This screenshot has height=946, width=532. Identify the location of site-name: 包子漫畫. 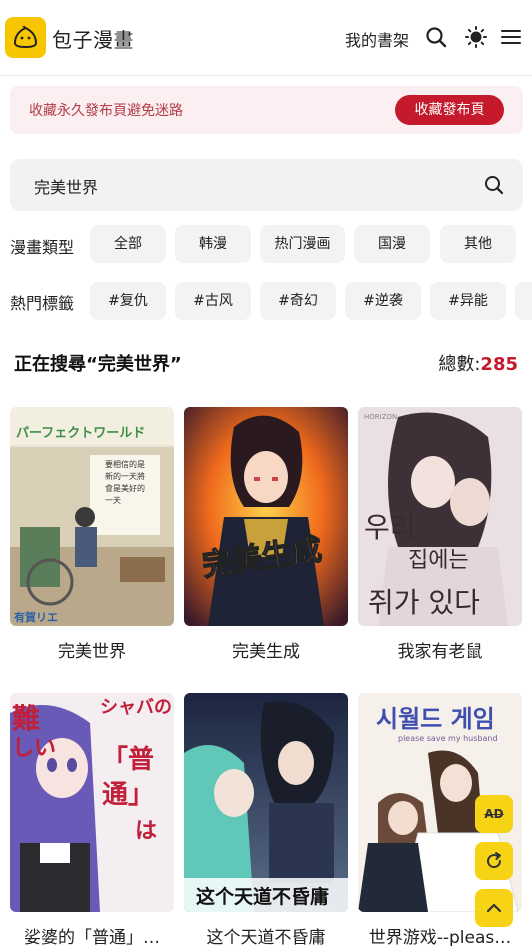
(93, 38).